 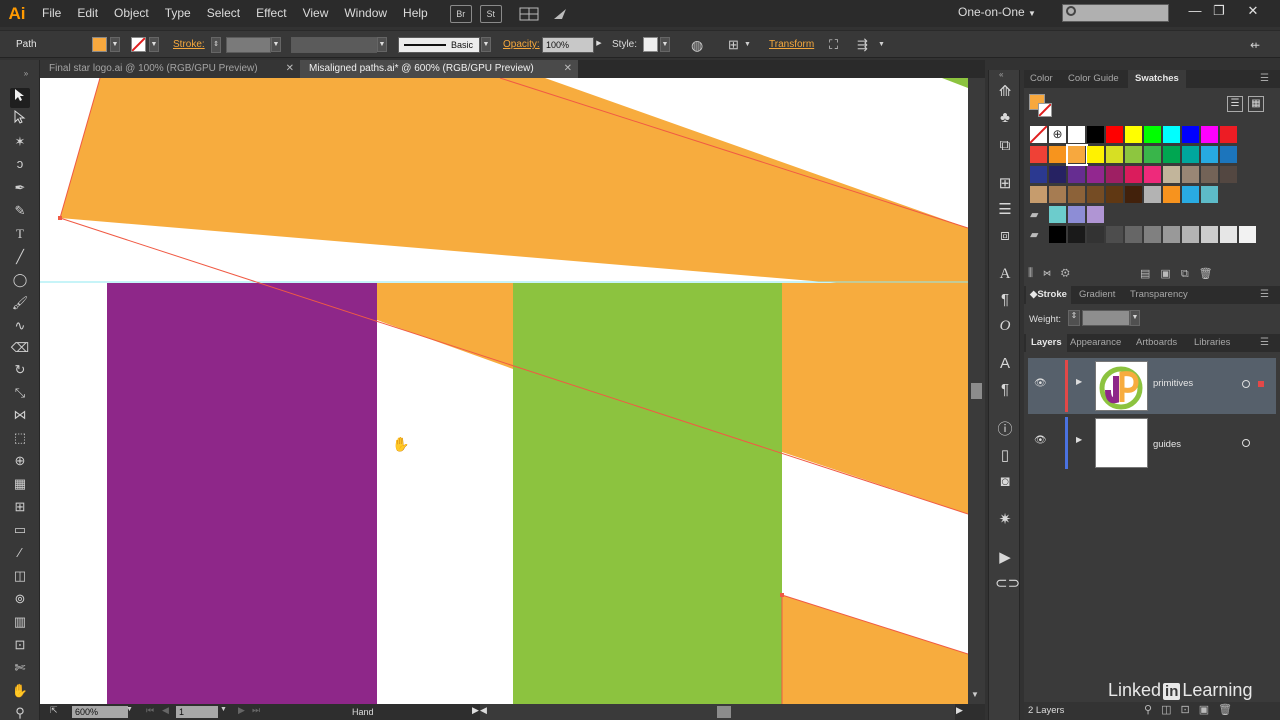 I want to click on opentype-icon: O, so click(x=1005, y=326).